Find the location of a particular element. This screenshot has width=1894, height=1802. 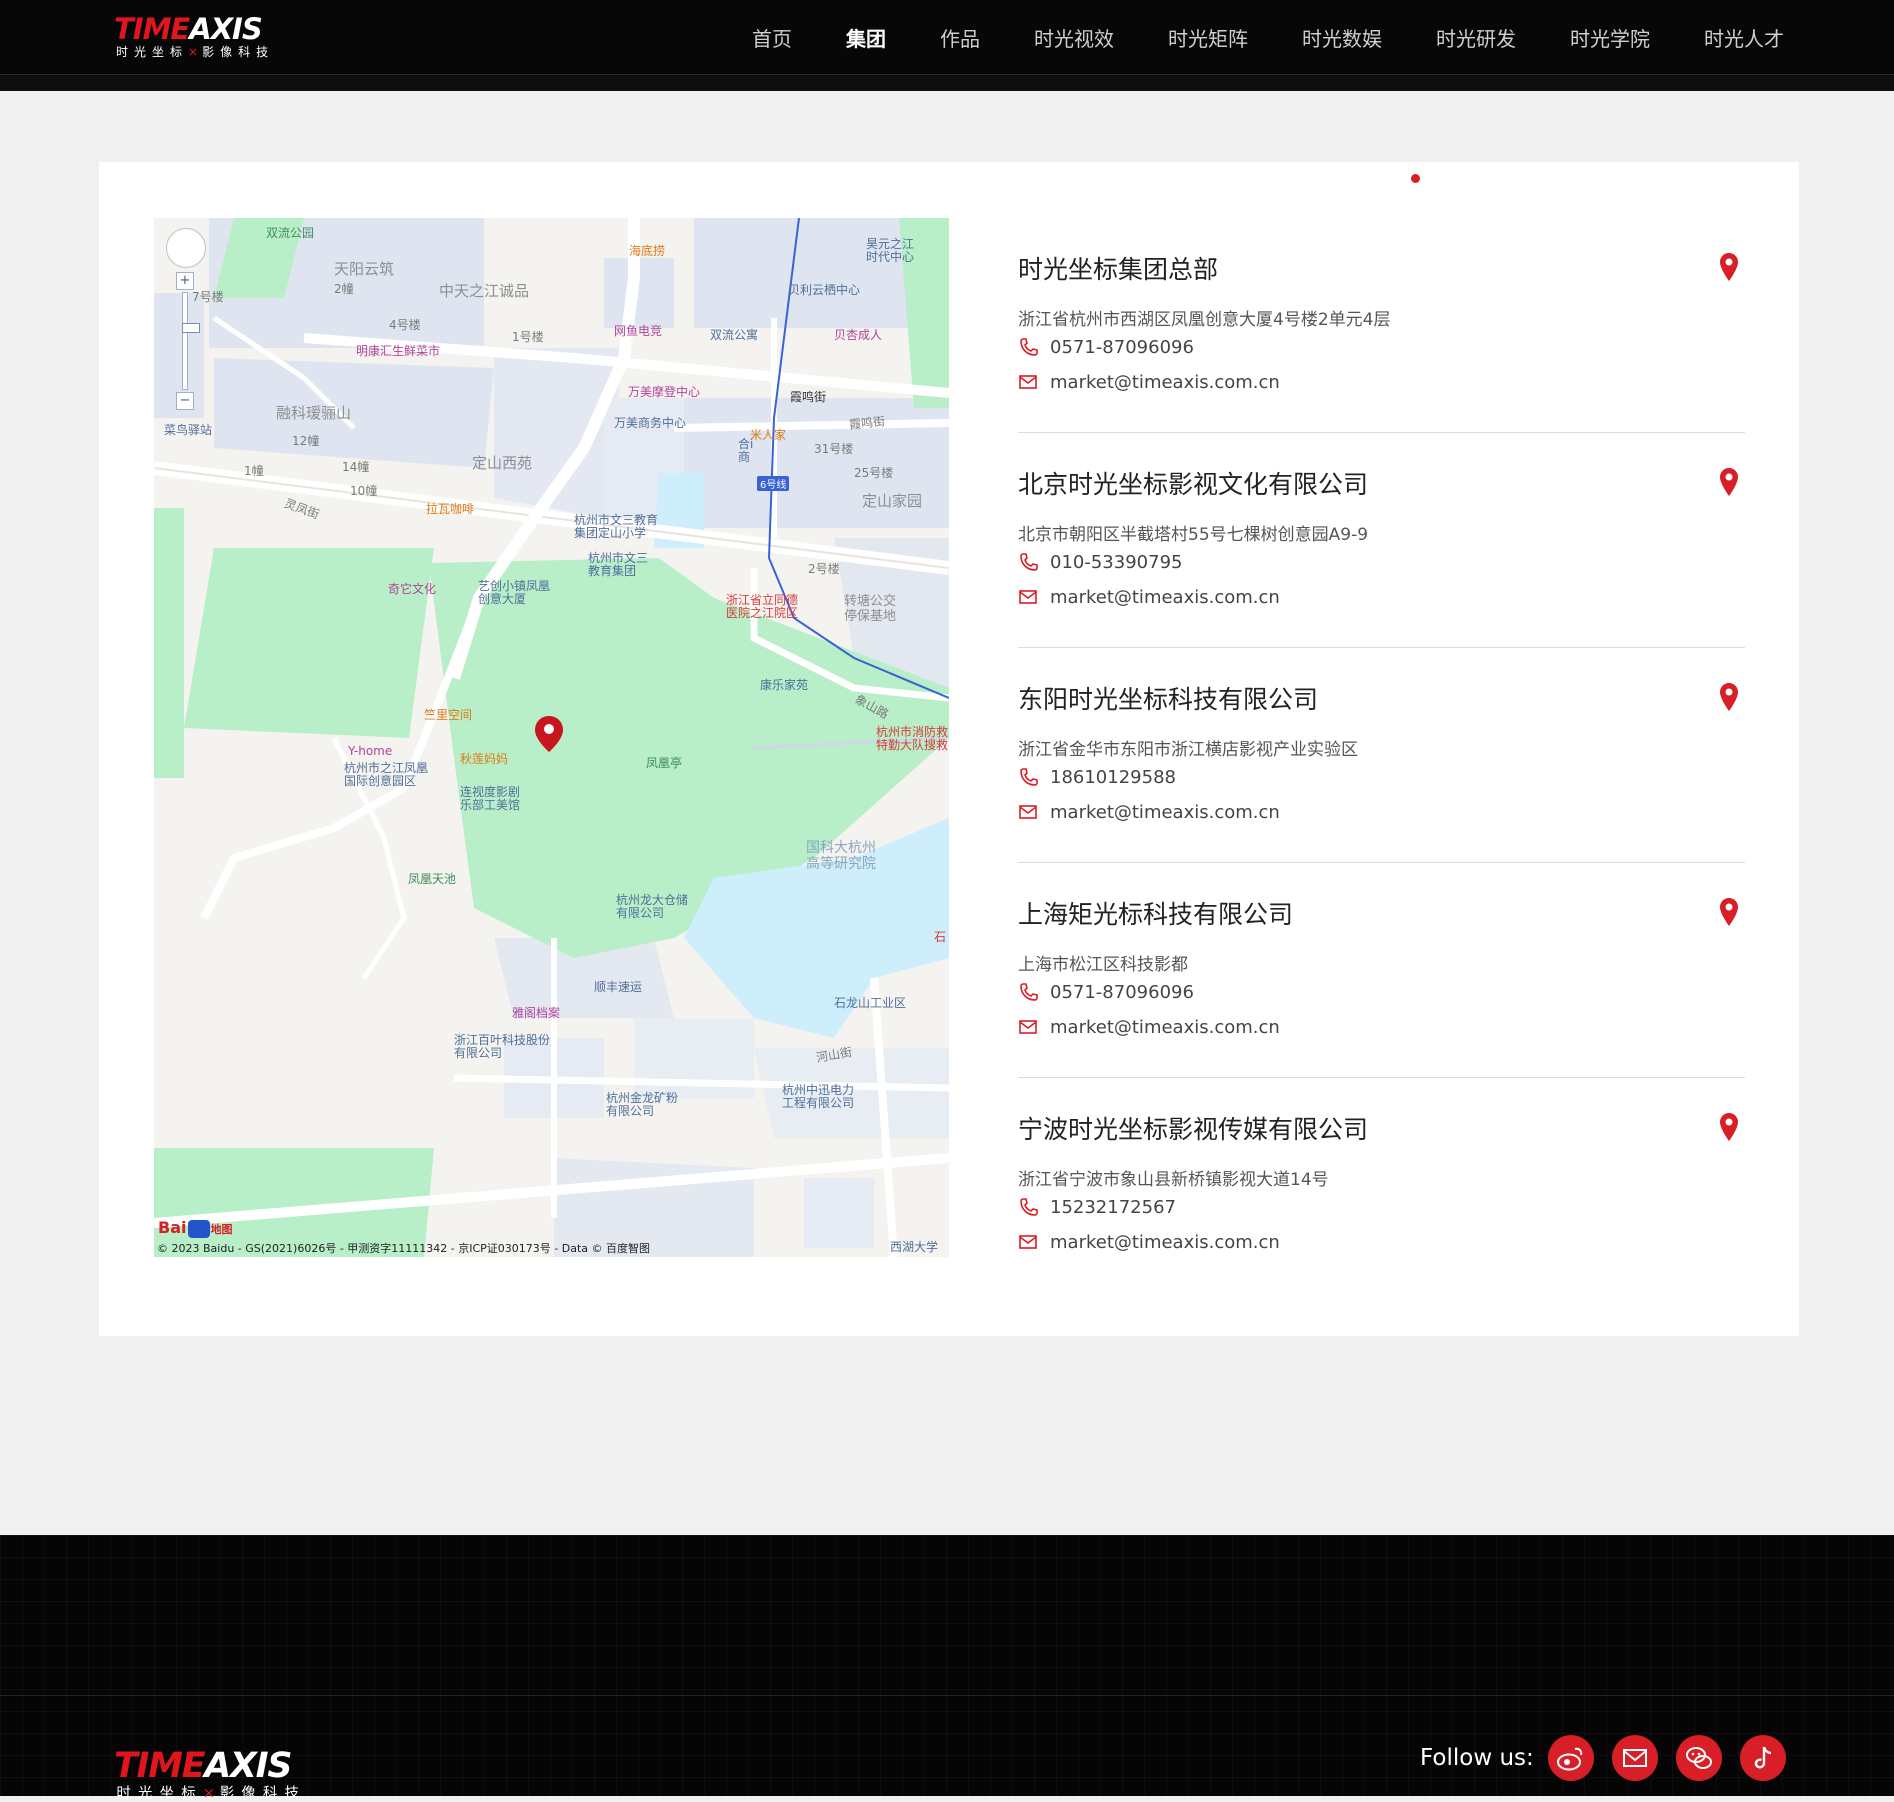

map-label-qiyi: 奇它文化 is located at coordinates (412, 589).